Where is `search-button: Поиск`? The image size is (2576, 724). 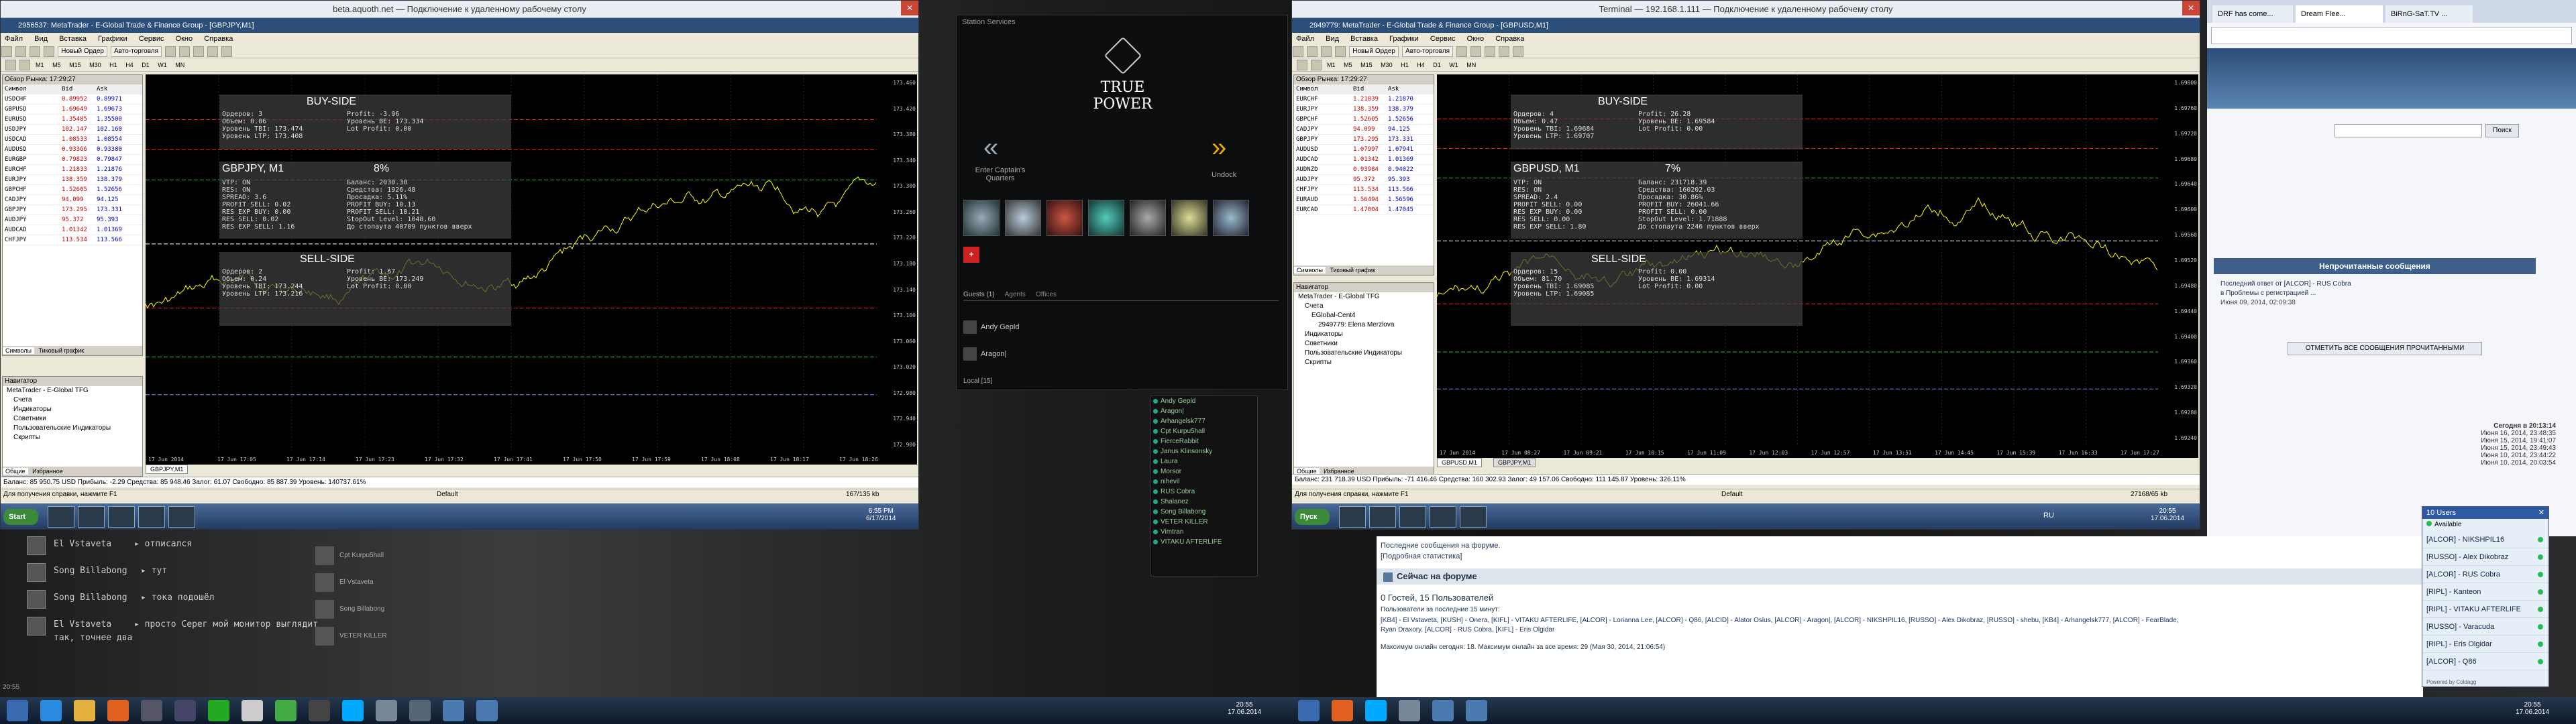 search-button: Поиск is located at coordinates (2502, 130).